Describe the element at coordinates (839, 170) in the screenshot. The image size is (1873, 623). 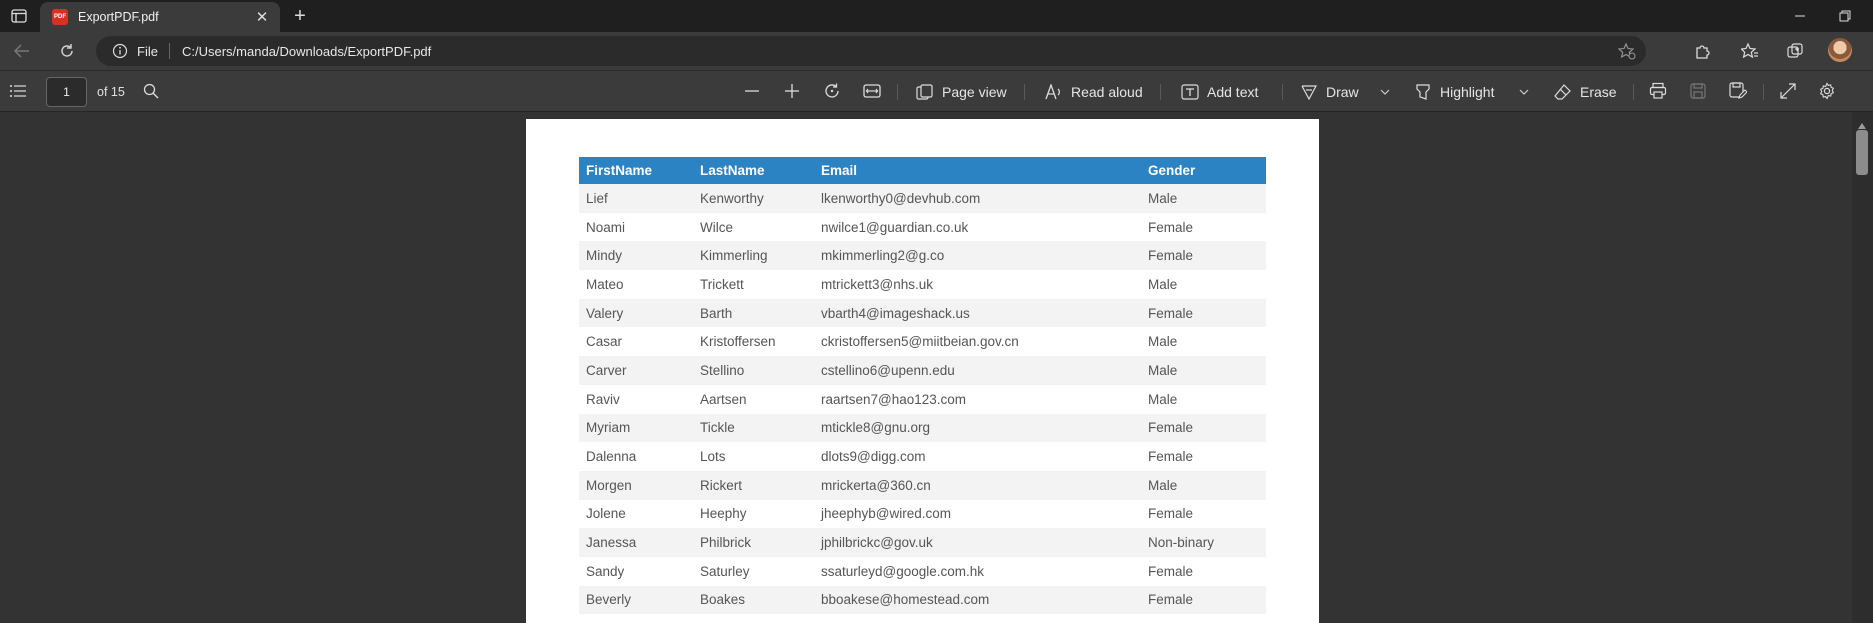
I see `header-email: Email` at that location.